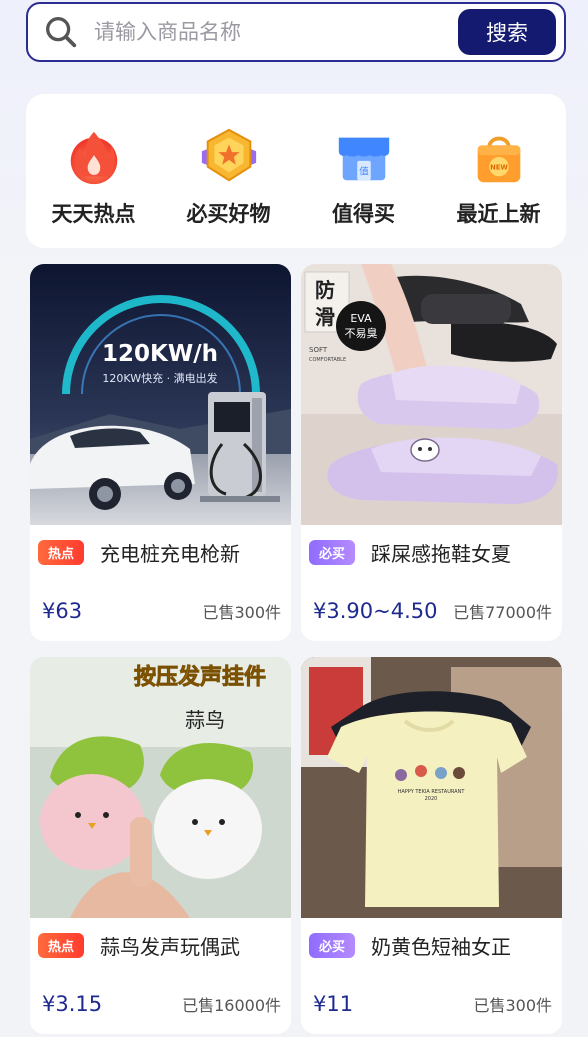 Image resolution: width=588 pixels, height=1037 pixels. I want to click on search-icon, so click(61, 32).